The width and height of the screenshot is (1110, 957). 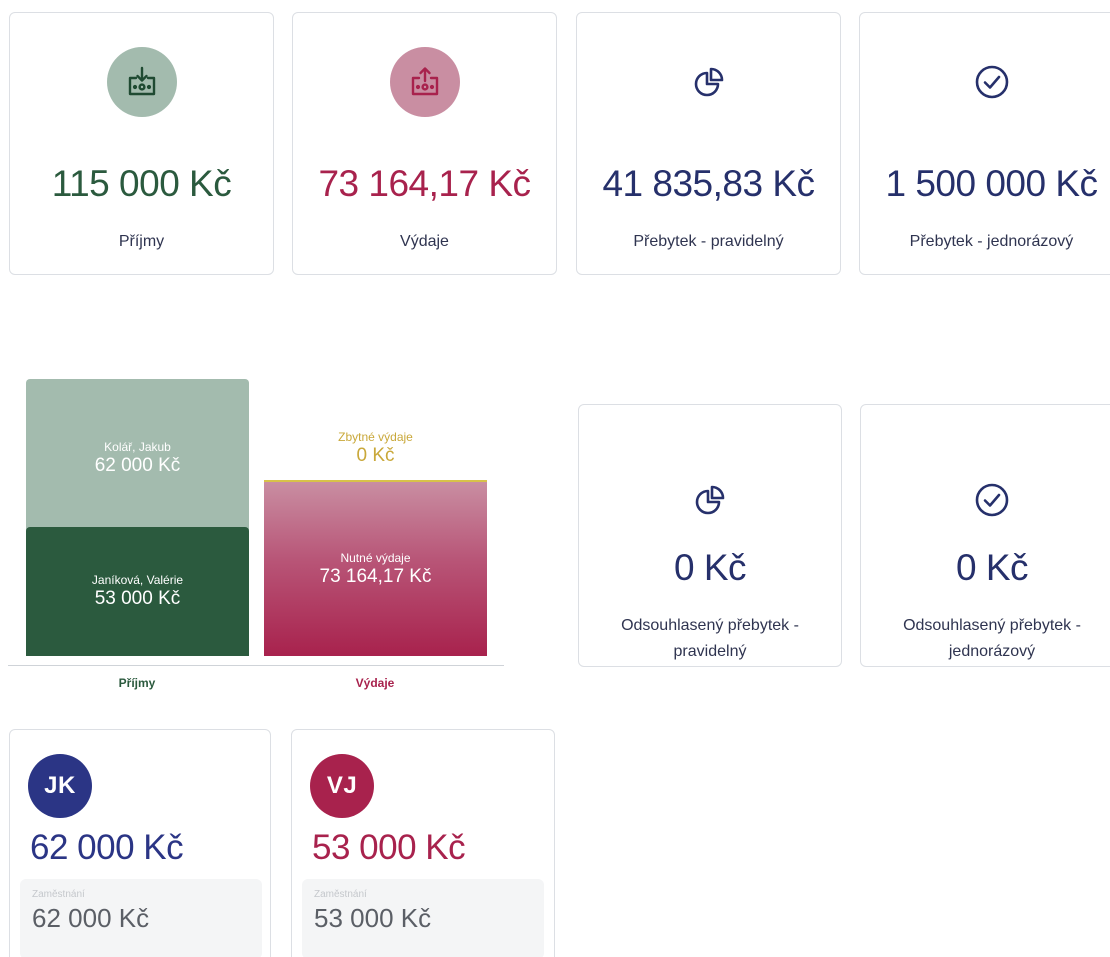 I want to click on person-income-amount: 53 000 Kč, so click(x=389, y=847).